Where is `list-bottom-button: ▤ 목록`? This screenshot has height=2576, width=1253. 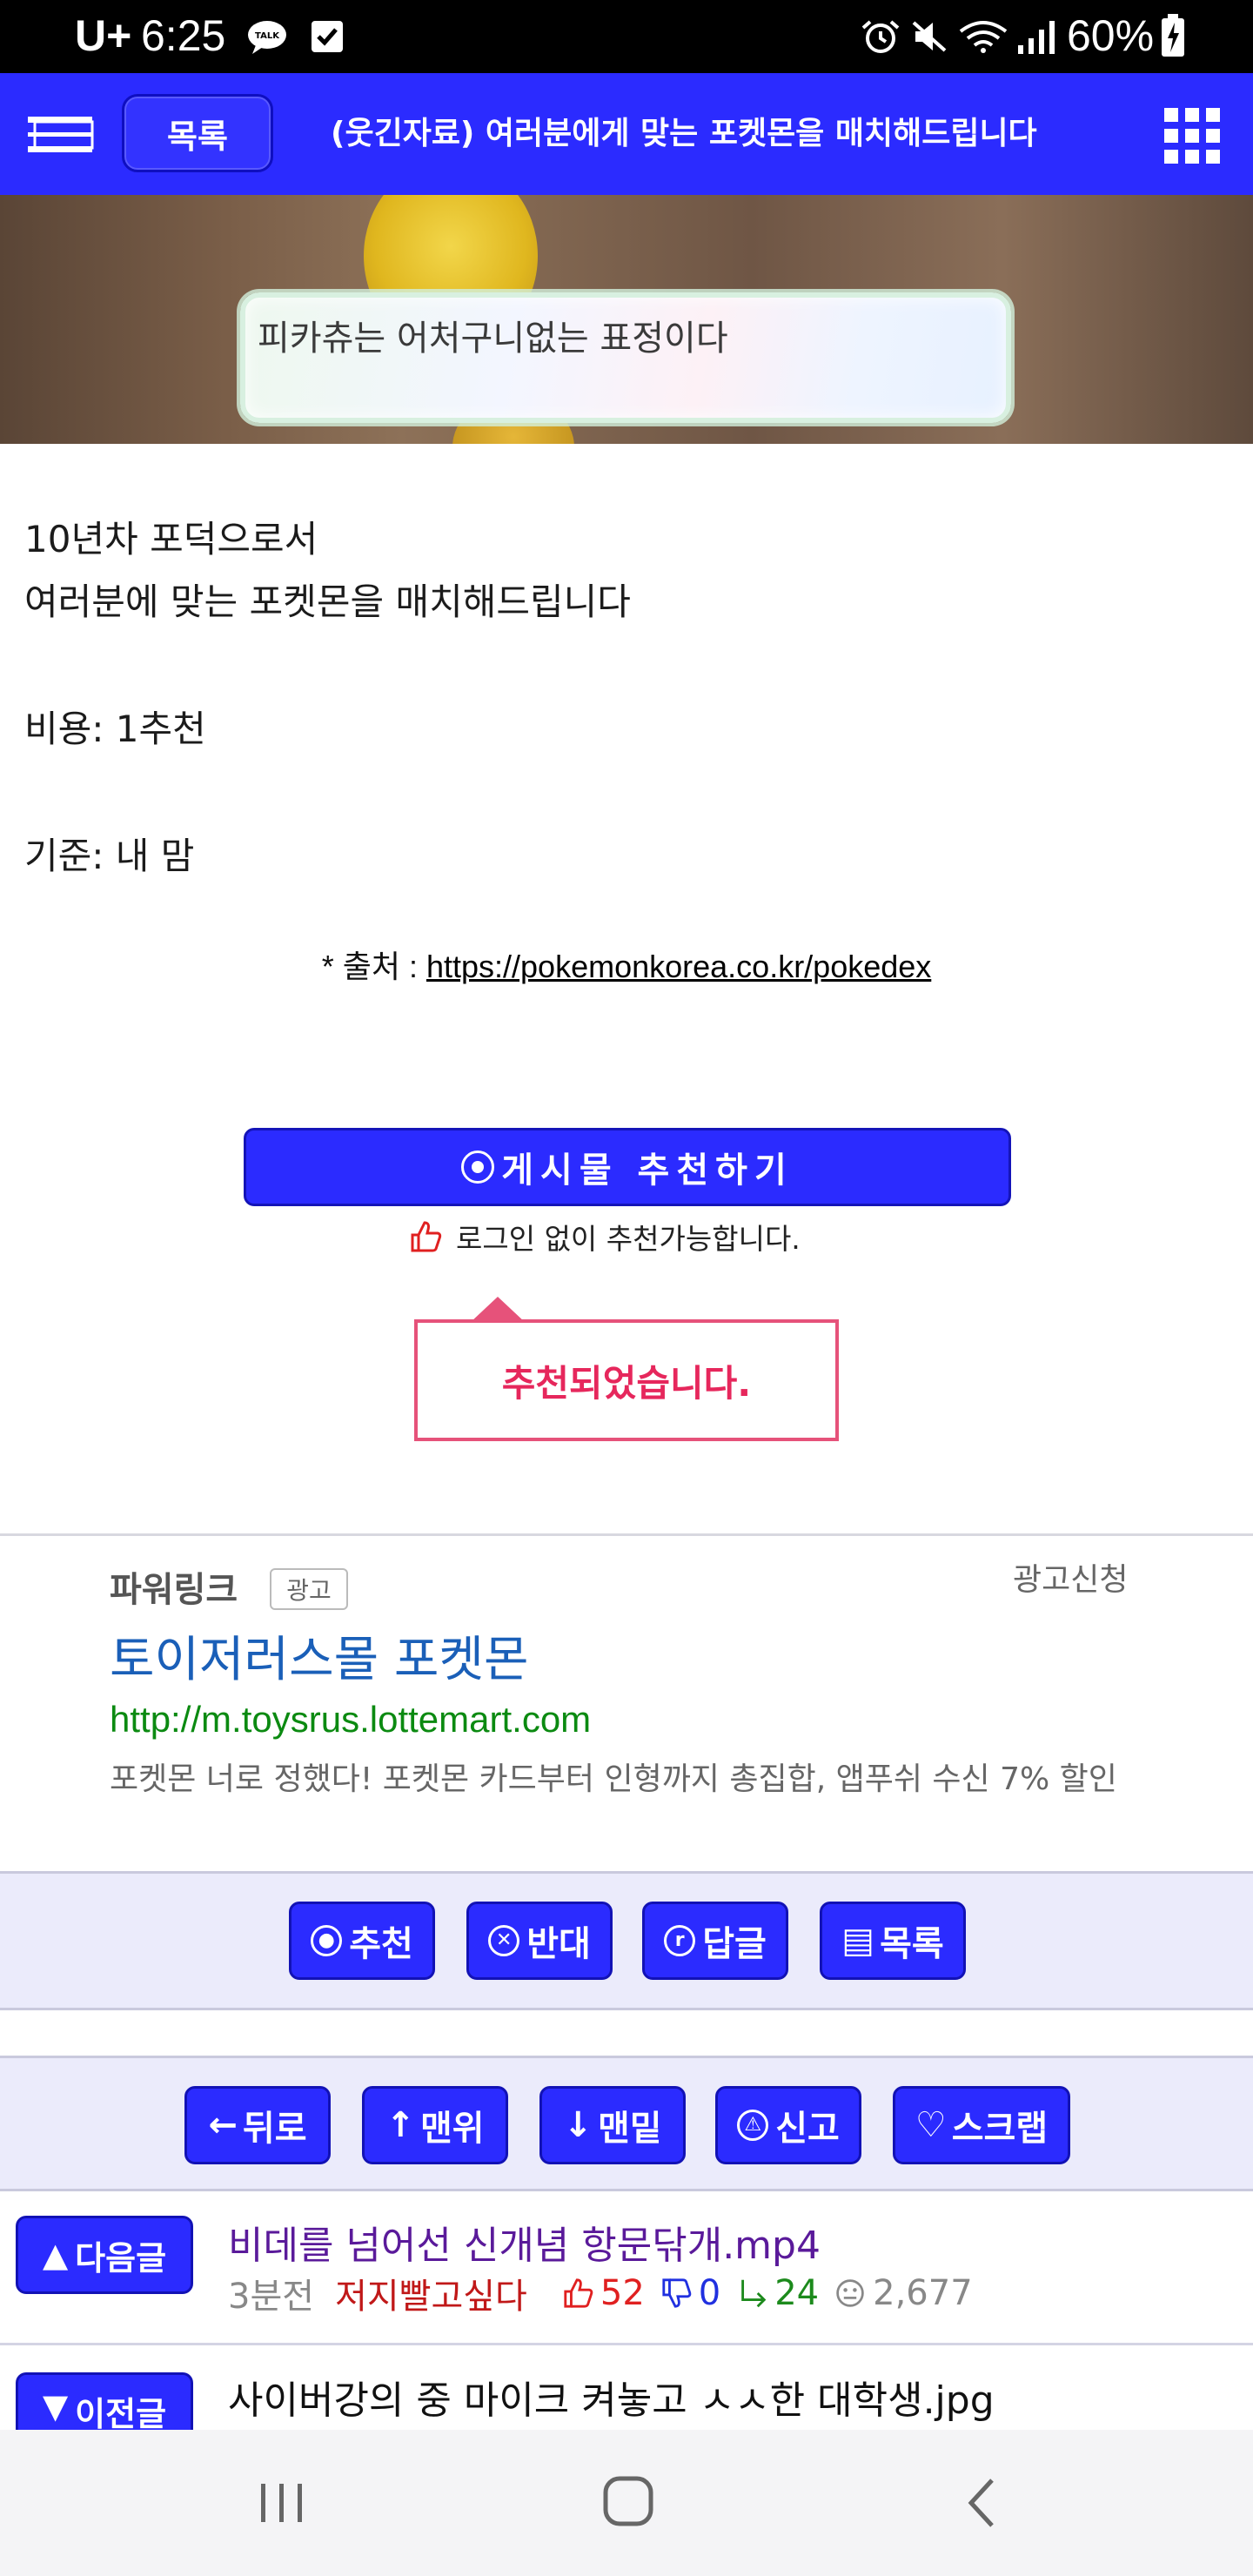 list-bottom-button: ▤ 목록 is located at coordinates (893, 1941).